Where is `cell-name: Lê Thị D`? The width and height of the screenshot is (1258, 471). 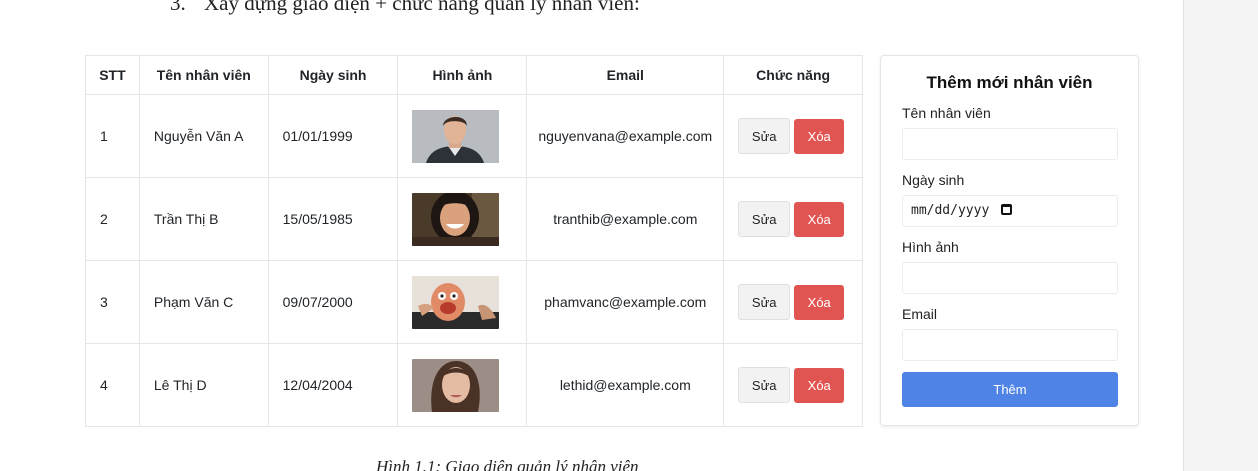
cell-name: Lê Thị D is located at coordinates (203, 385).